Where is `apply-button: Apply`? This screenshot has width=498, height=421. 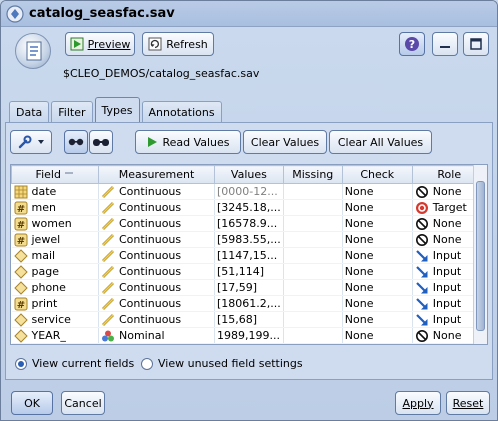
apply-button: Apply is located at coordinates (418, 403).